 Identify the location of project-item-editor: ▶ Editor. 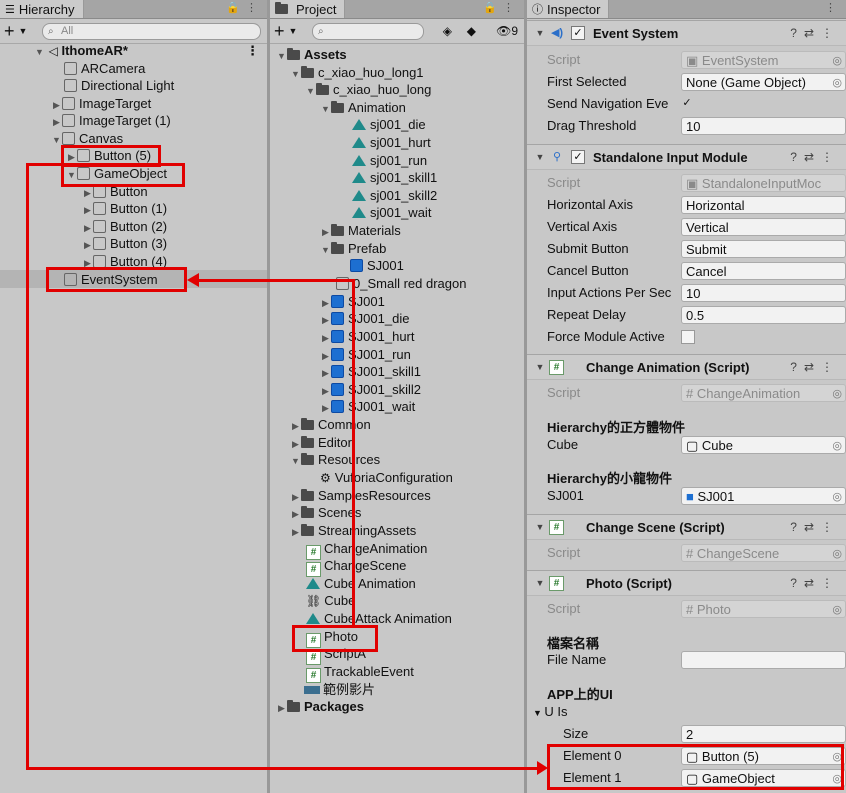
(321, 443).